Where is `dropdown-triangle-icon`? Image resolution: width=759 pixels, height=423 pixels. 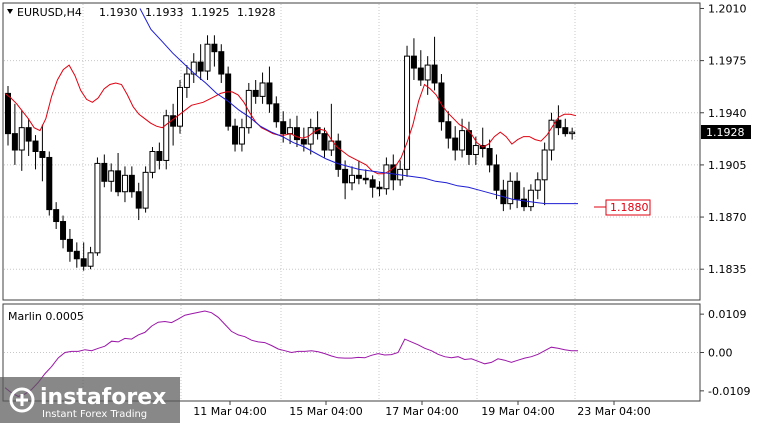 dropdown-triangle-icon is located at coordinates (10, 11).